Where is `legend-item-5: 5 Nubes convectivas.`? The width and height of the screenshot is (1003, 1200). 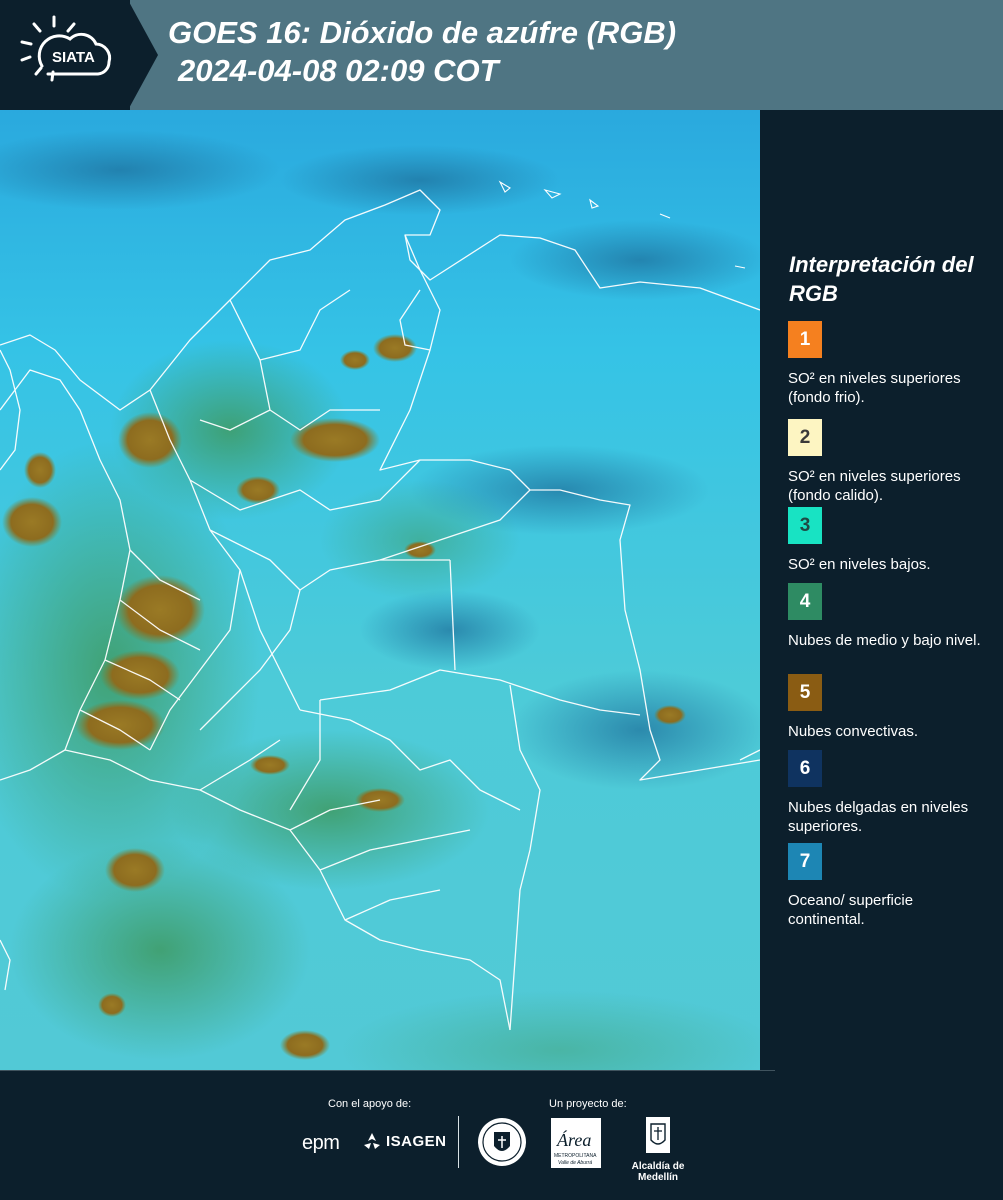
legend-item-5: 5 Nubes convectivas. is located at coordinates (890, 707).